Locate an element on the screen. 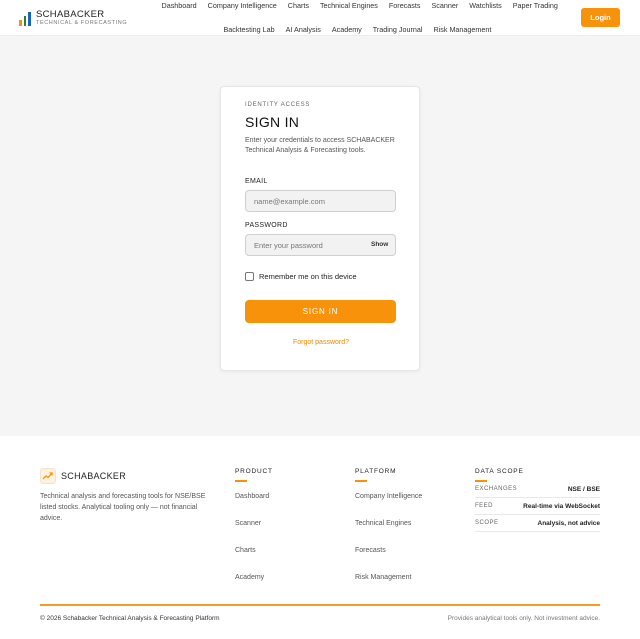 Image resolution: width=640 pixels, height=639 pixels. remember-label: Remember me on this device is located at coordinates (308, 276).